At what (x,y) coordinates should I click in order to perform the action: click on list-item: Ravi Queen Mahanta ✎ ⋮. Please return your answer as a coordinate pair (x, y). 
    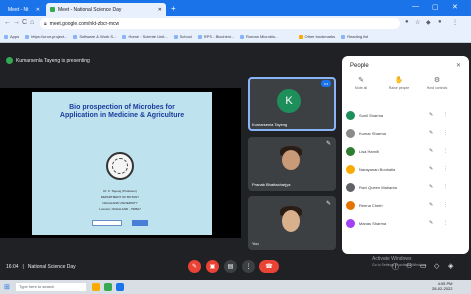
    Looking at the image, I should click on (406, 187).